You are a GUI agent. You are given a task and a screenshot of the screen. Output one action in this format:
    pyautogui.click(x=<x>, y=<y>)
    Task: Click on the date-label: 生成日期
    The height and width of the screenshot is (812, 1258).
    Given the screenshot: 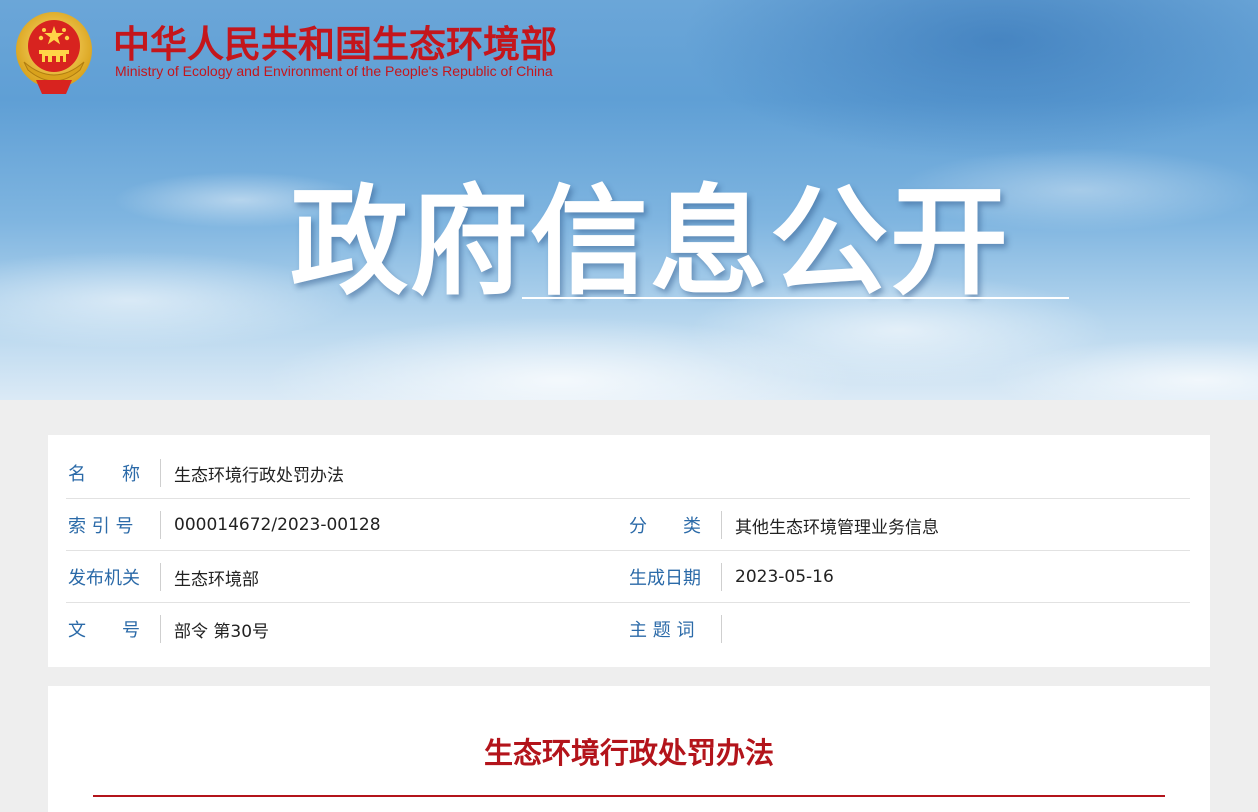 What is the action you would take?
    pyautogui.click(x=665, y=578)
    